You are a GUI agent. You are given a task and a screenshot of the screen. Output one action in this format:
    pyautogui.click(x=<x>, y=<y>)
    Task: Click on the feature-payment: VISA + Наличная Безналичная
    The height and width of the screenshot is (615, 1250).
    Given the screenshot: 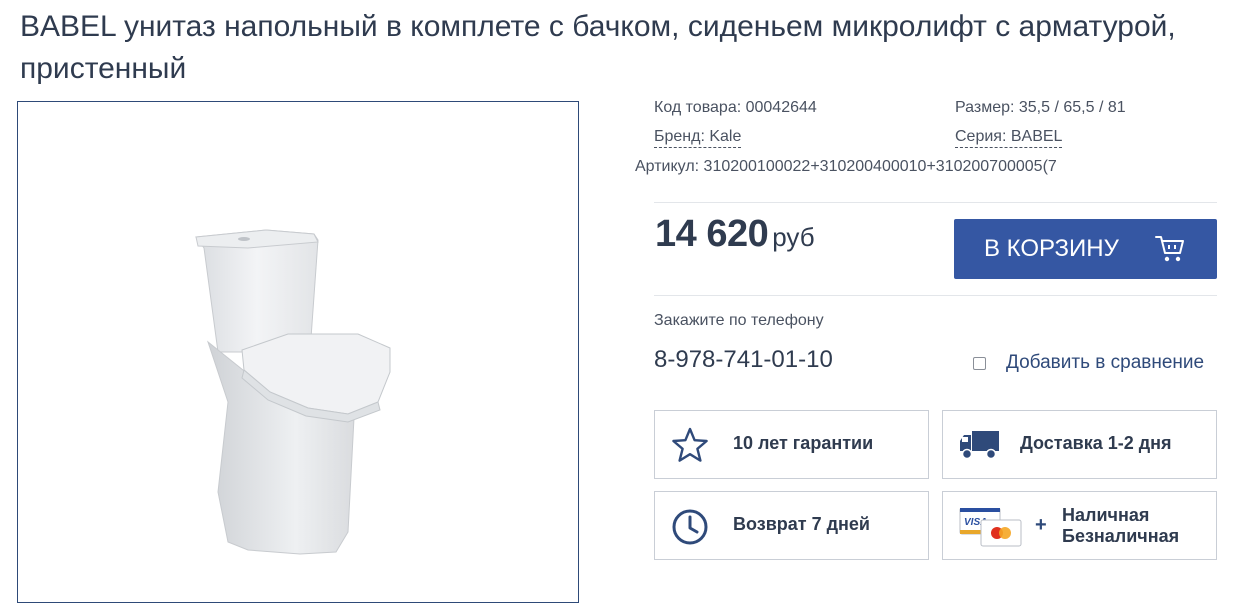 What is the action you would take?
    pyautogui.click(x=1079, y=525)
    